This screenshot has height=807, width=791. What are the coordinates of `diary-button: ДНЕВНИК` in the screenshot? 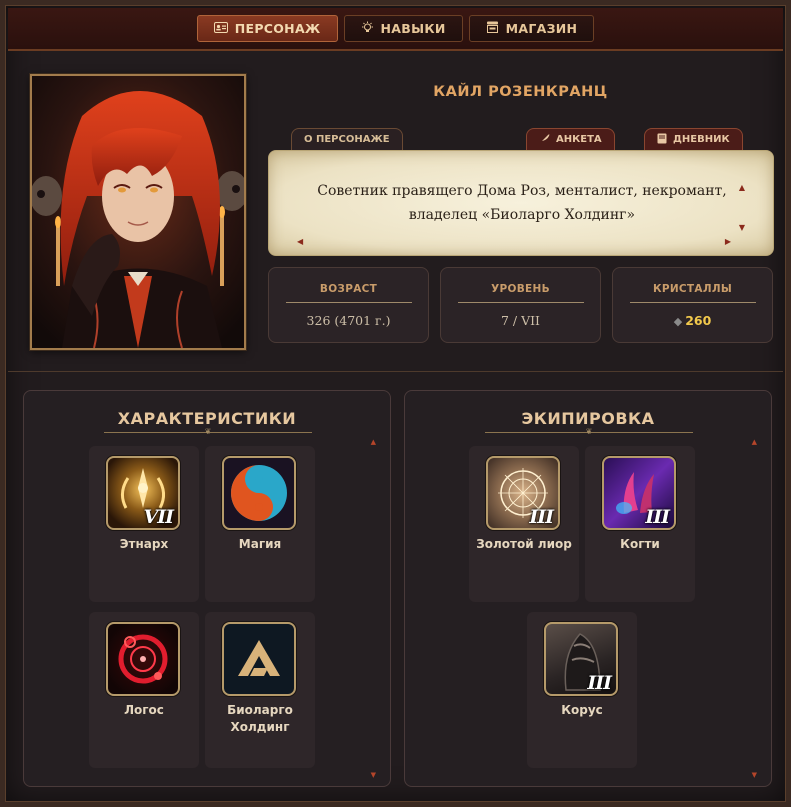 It's located at (693, 139).